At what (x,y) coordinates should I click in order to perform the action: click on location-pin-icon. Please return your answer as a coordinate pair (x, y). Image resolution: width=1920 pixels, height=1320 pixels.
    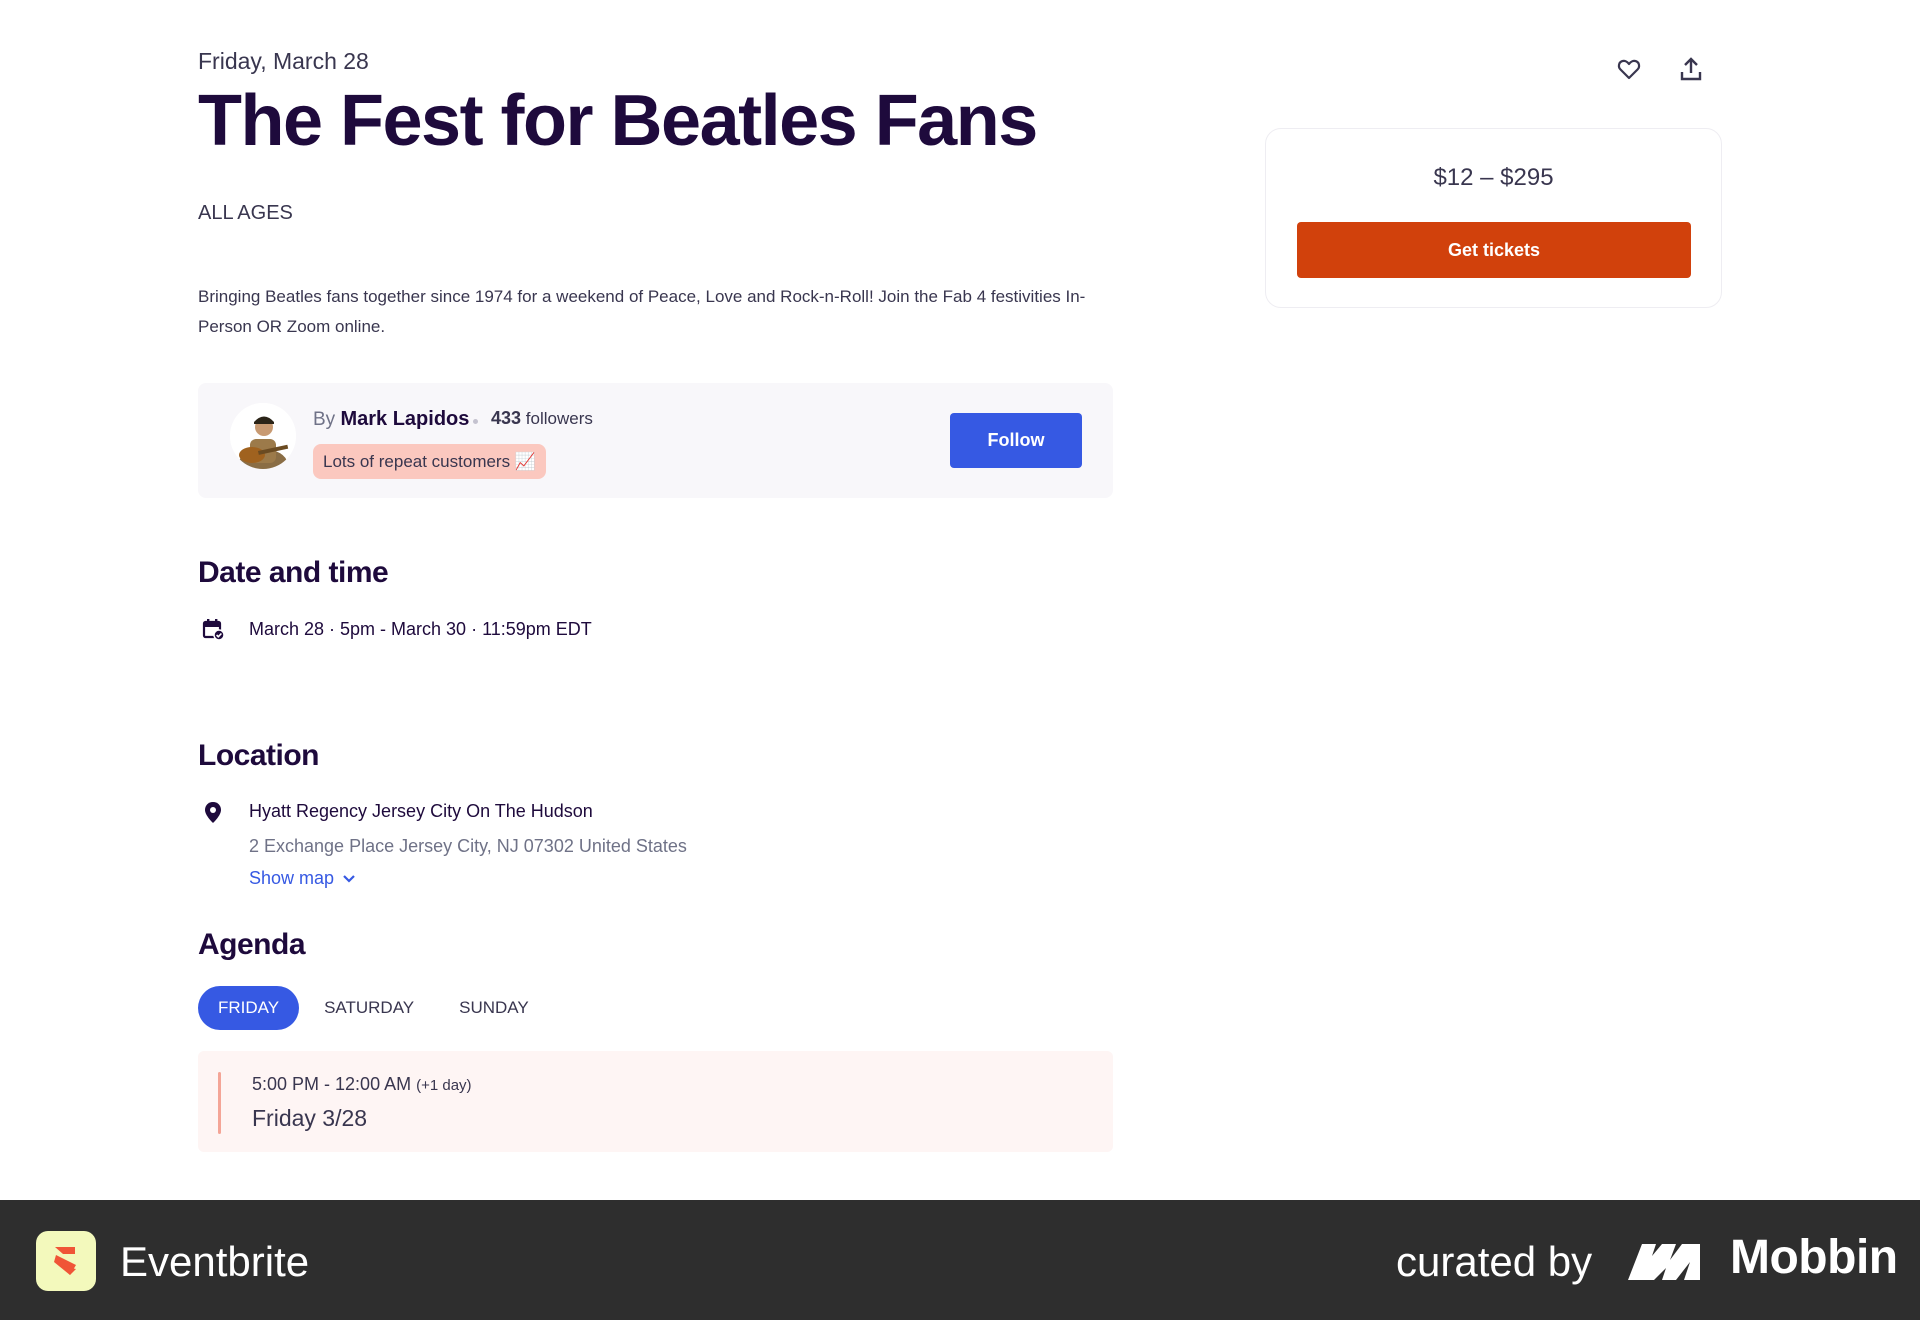
    Looking at the image, I should click on (213, 813).